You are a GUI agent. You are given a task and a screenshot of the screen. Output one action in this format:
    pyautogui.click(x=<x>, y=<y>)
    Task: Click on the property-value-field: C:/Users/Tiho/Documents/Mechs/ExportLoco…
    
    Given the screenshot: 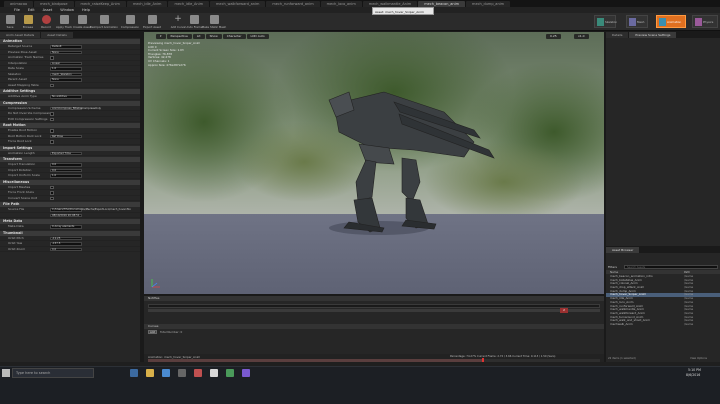 What is the action you would take?
    pyautogui.click(x=90, y=210)
    